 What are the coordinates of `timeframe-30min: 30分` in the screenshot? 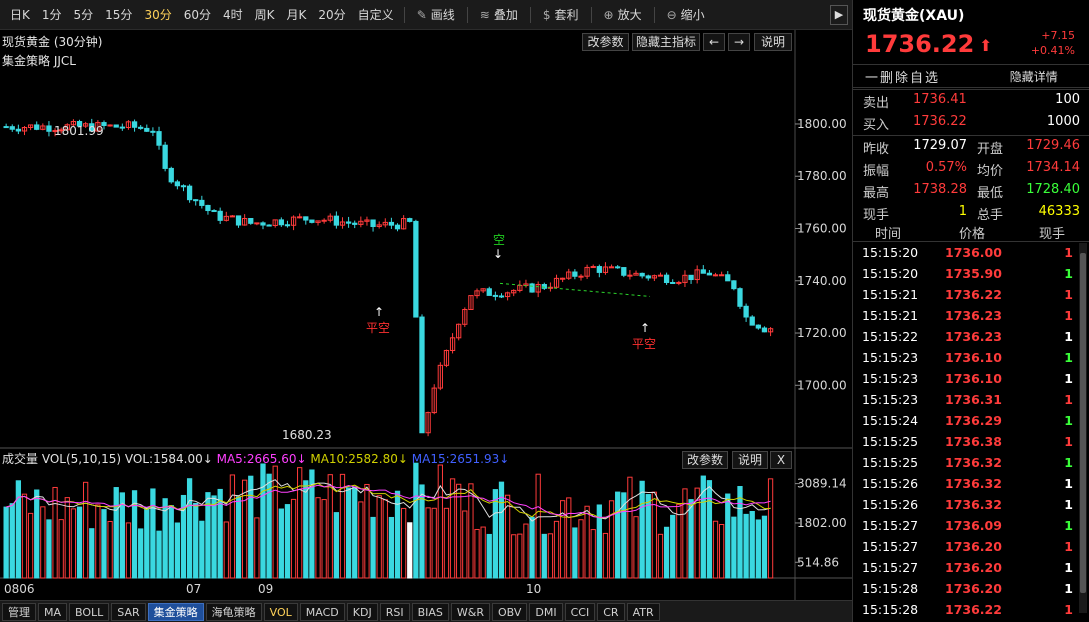 It's located at (157, 15).